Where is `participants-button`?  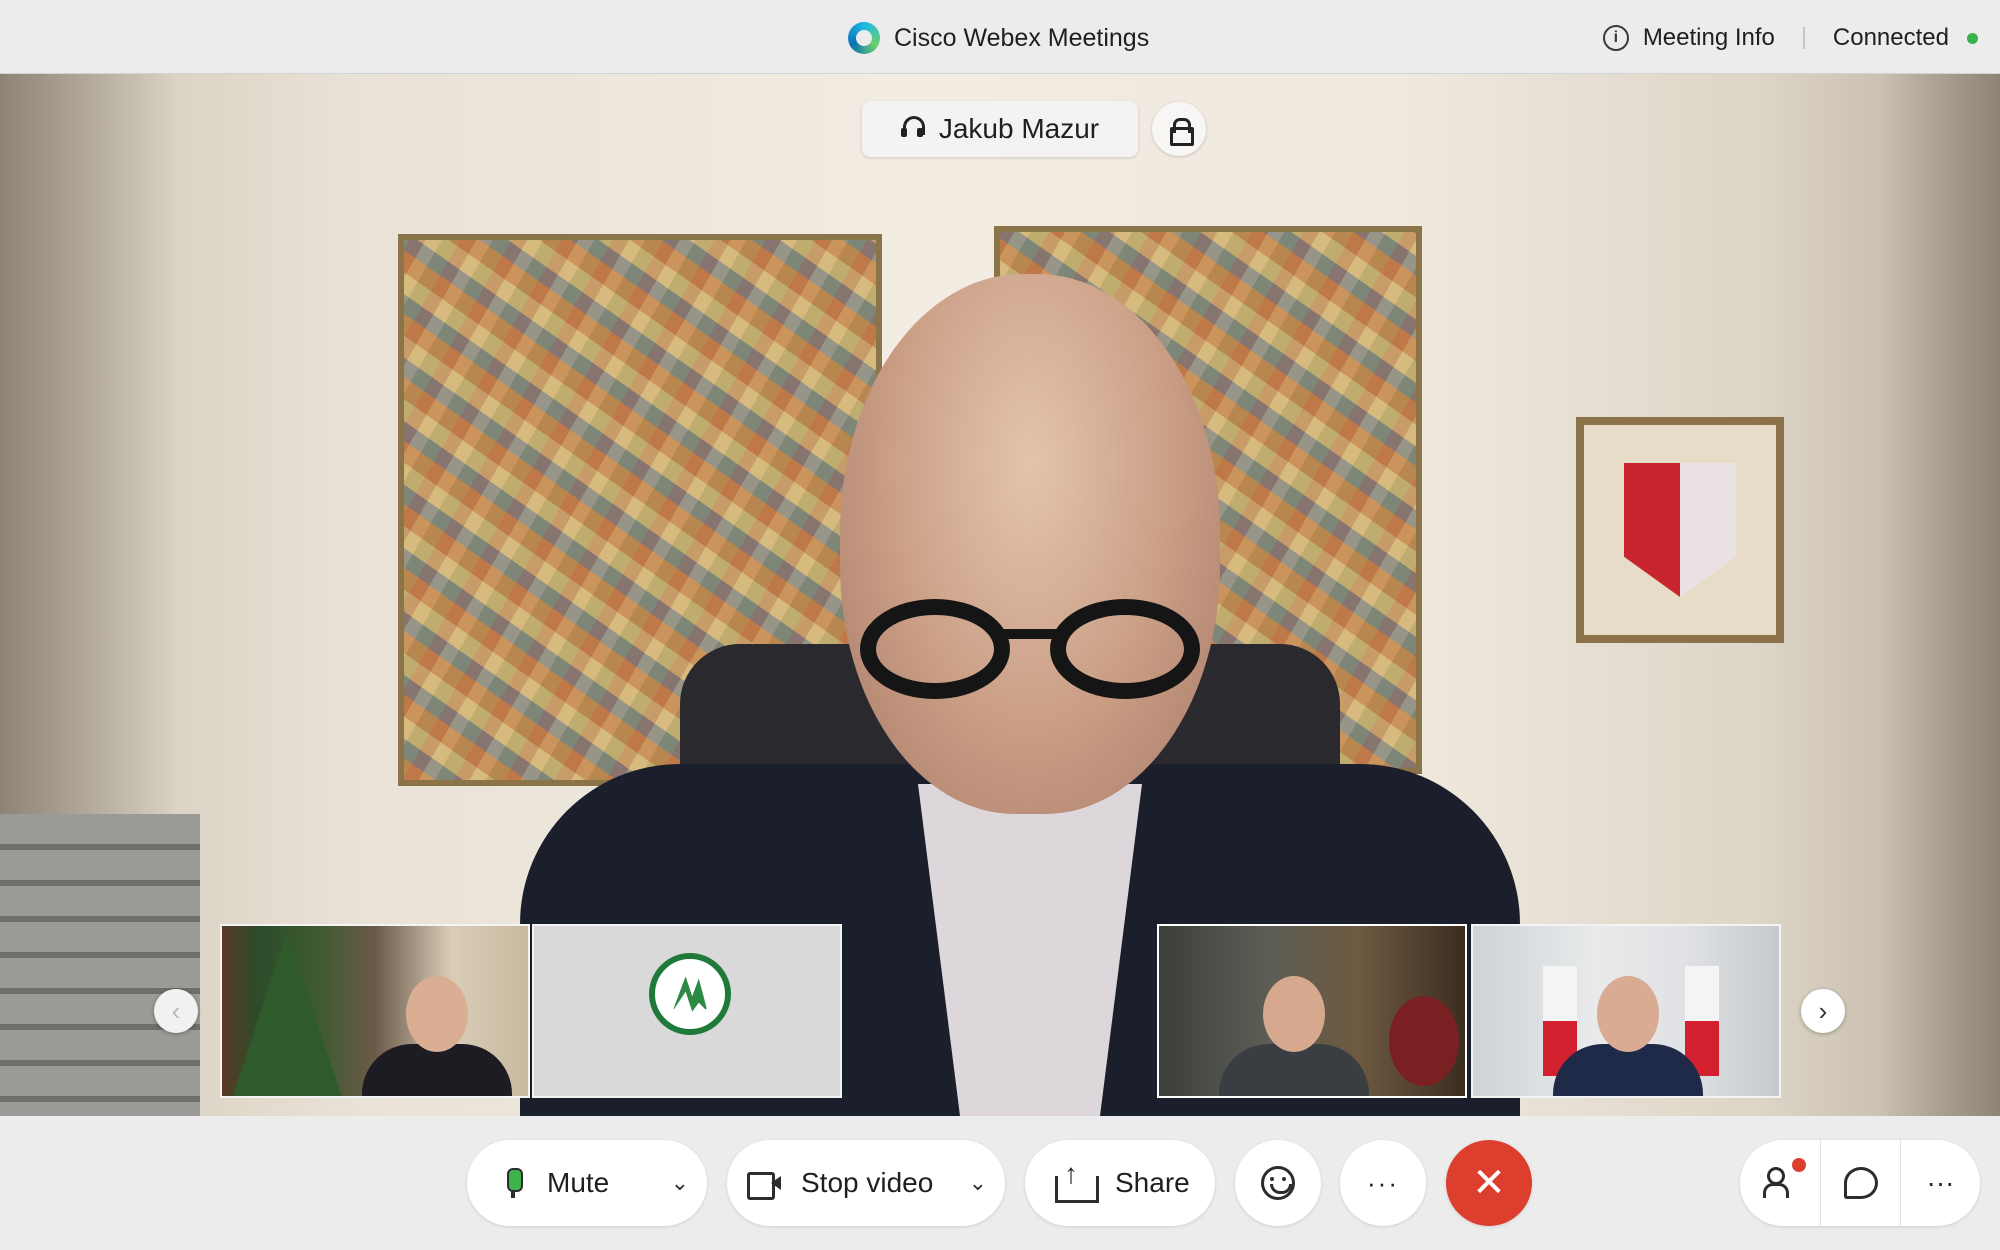
participants-button is located at coordinates (1780, 1183).